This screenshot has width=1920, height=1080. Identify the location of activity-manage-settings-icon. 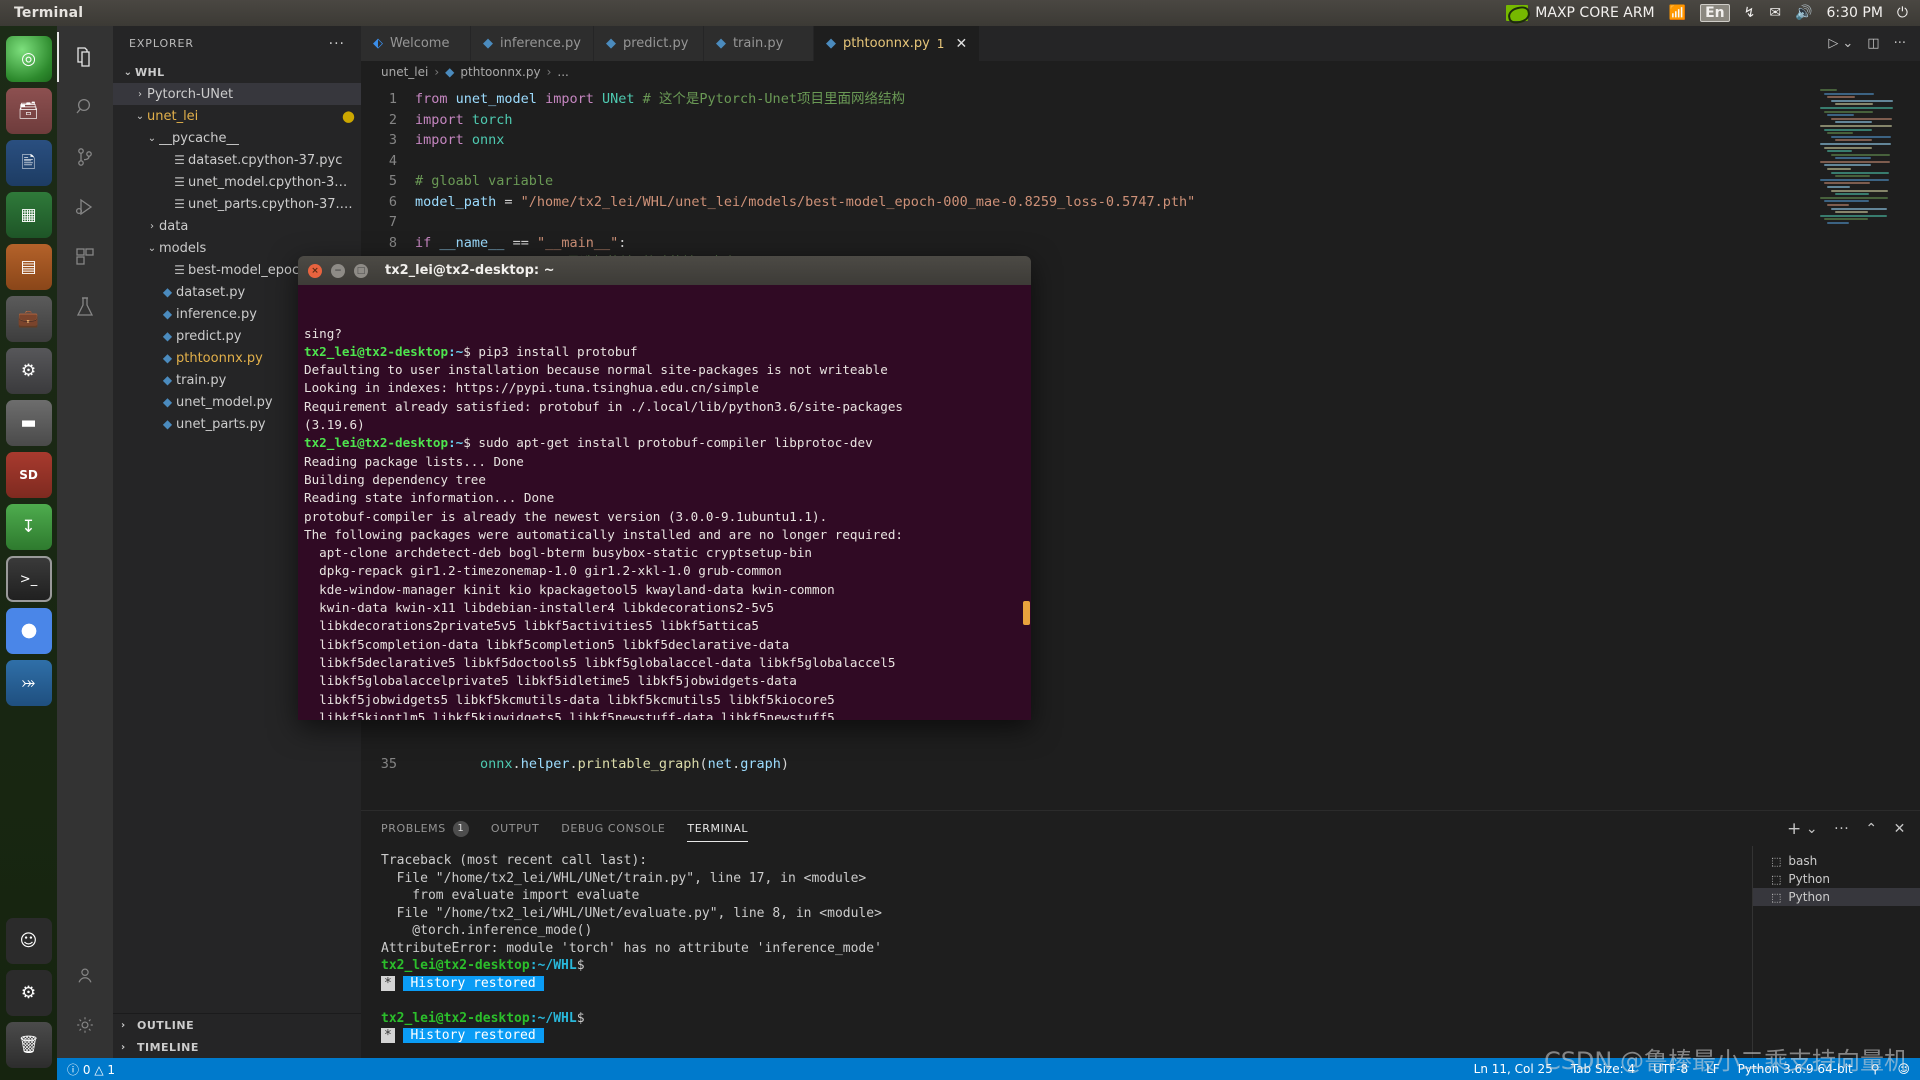
(85, 1025).